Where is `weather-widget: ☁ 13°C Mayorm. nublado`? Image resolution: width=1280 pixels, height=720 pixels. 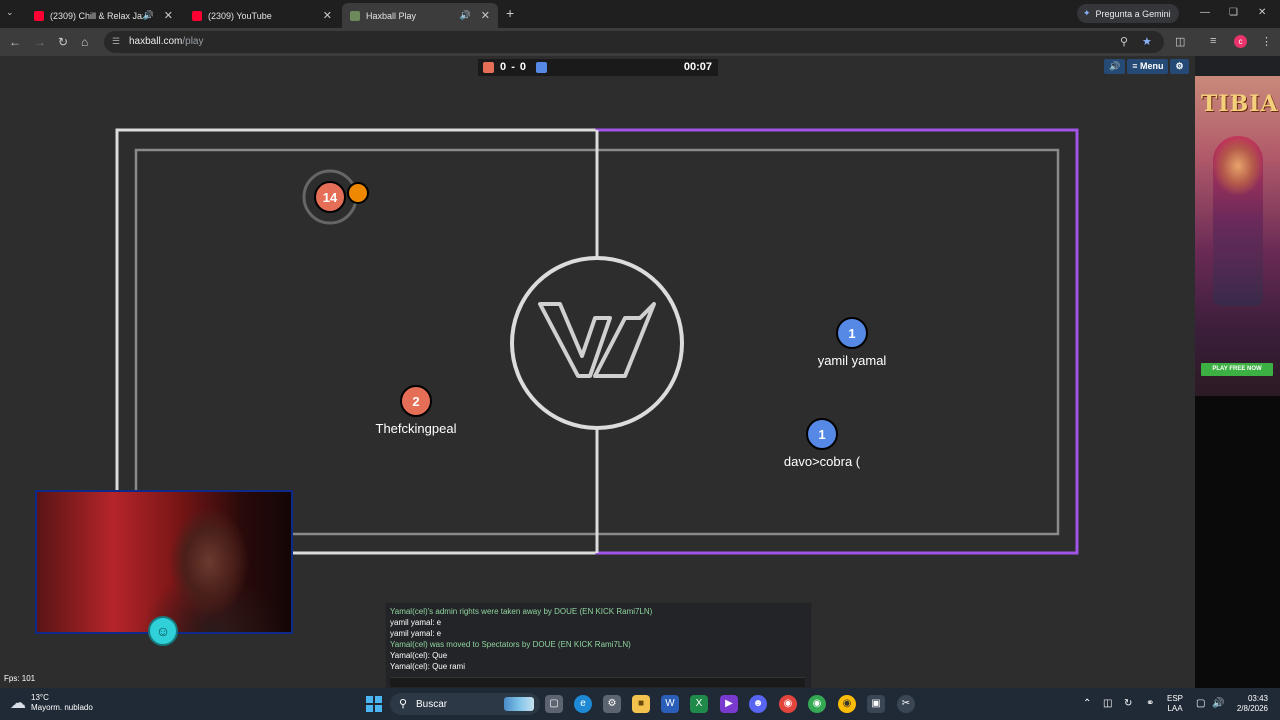
weather-widget: ☁ 13°C Mayorm. nublado is located at coordinates (51, 703).